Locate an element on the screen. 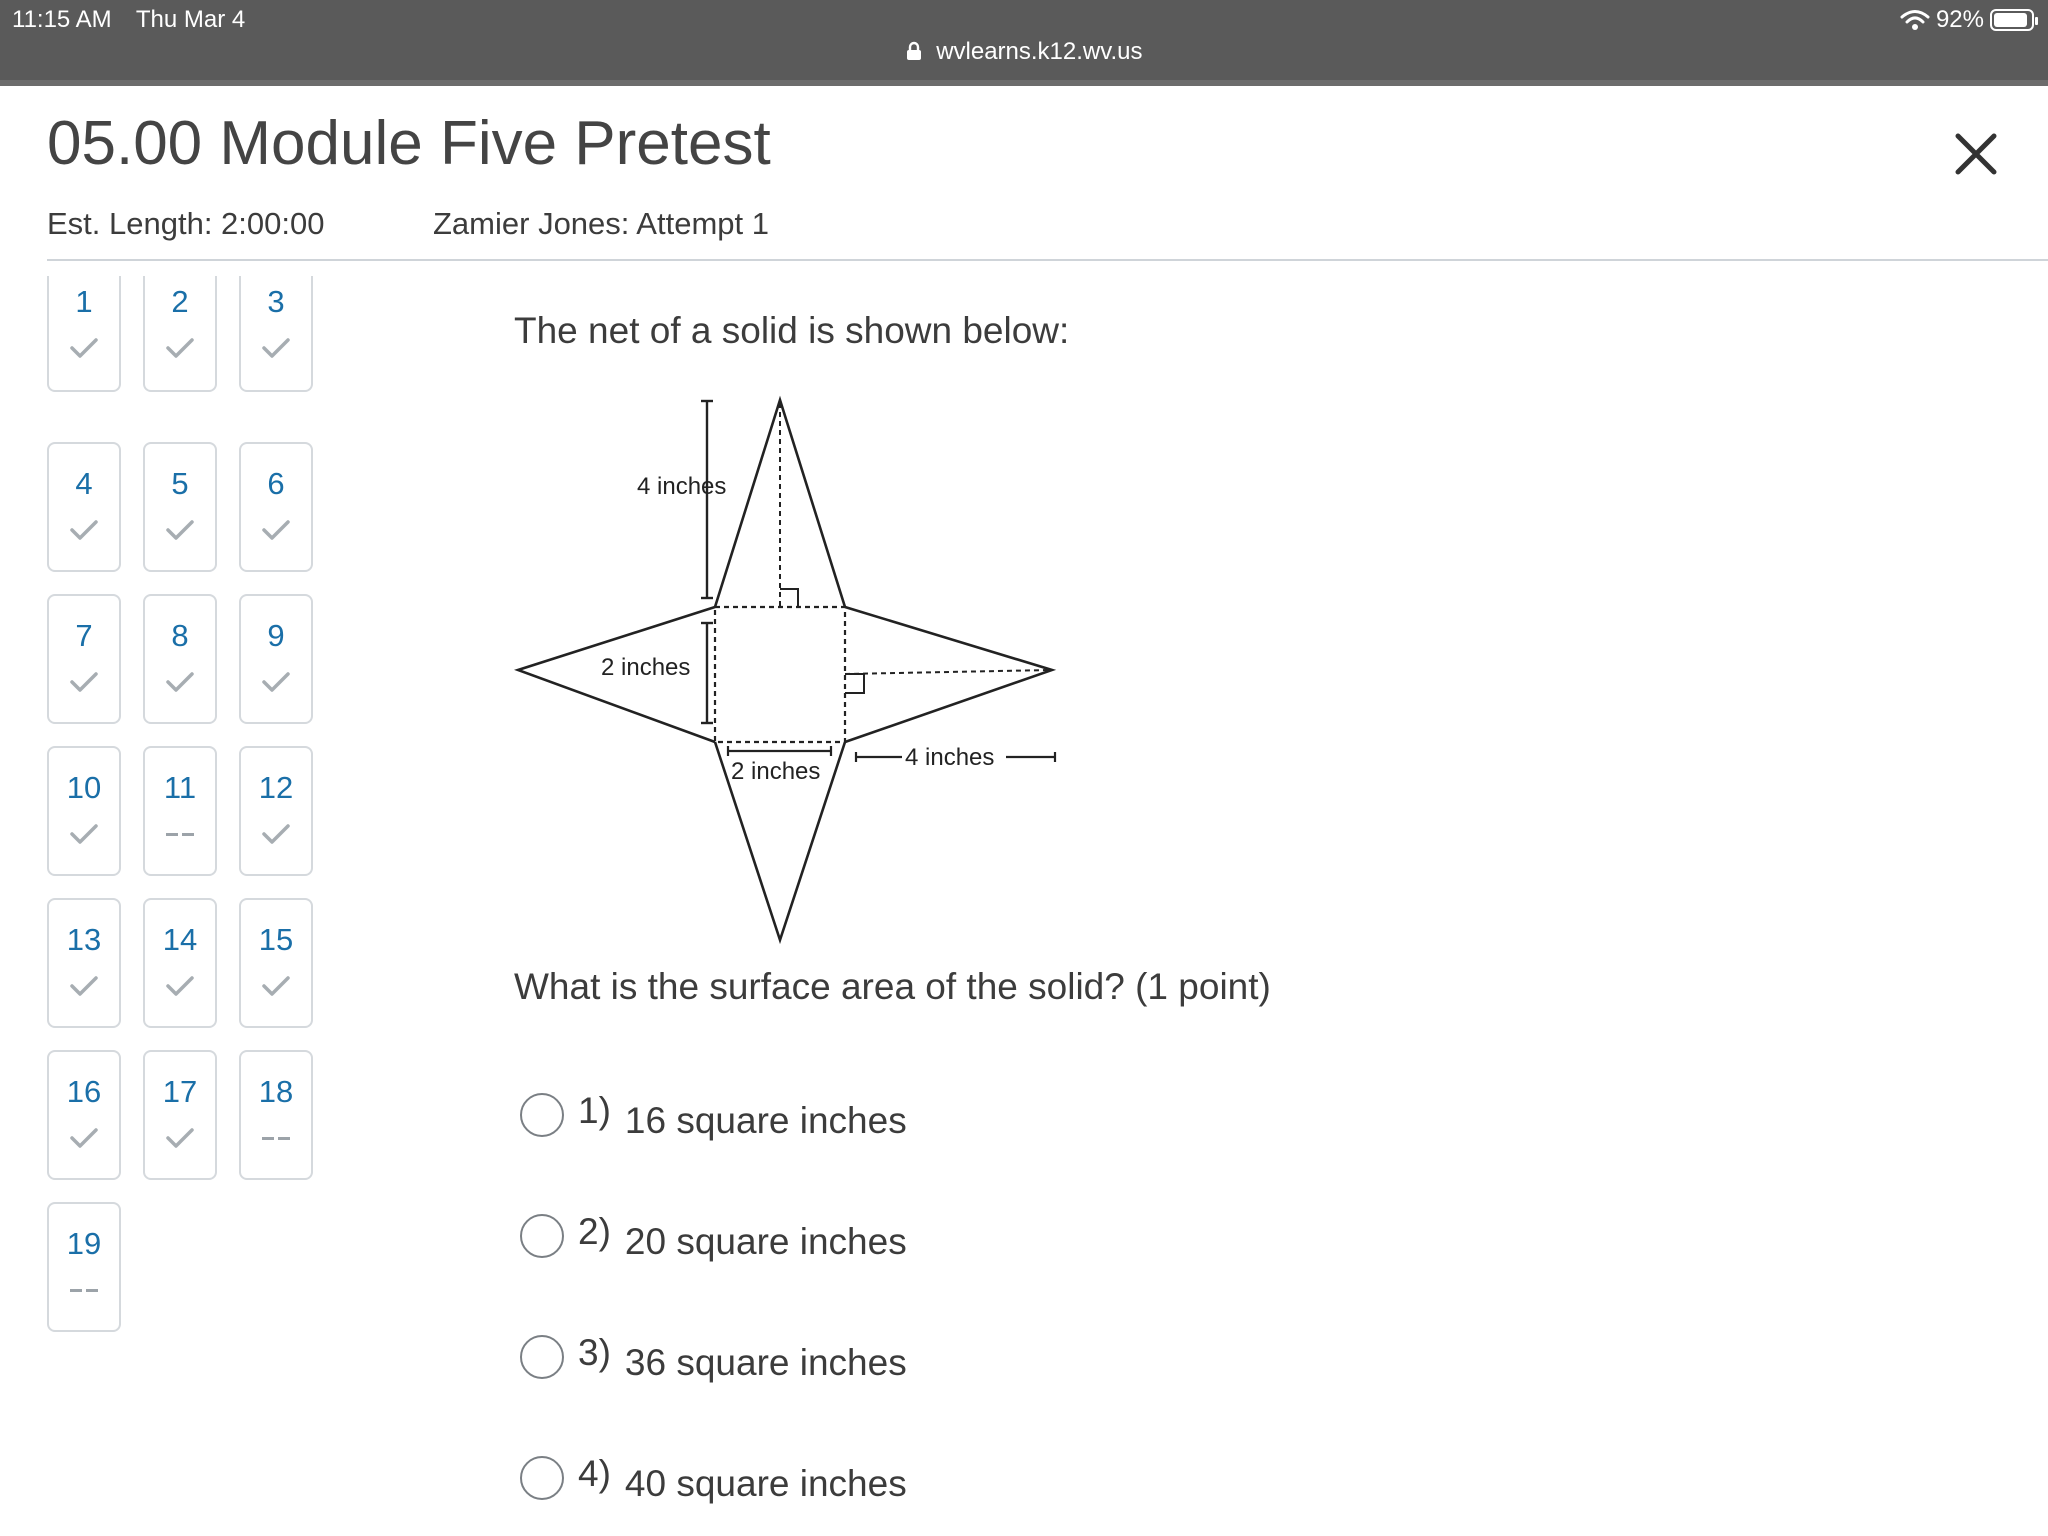 Image resolution: width=2048 pixels, height=1536 pixels. status-time: 11:15 AM is located at coordinates (62, 19).